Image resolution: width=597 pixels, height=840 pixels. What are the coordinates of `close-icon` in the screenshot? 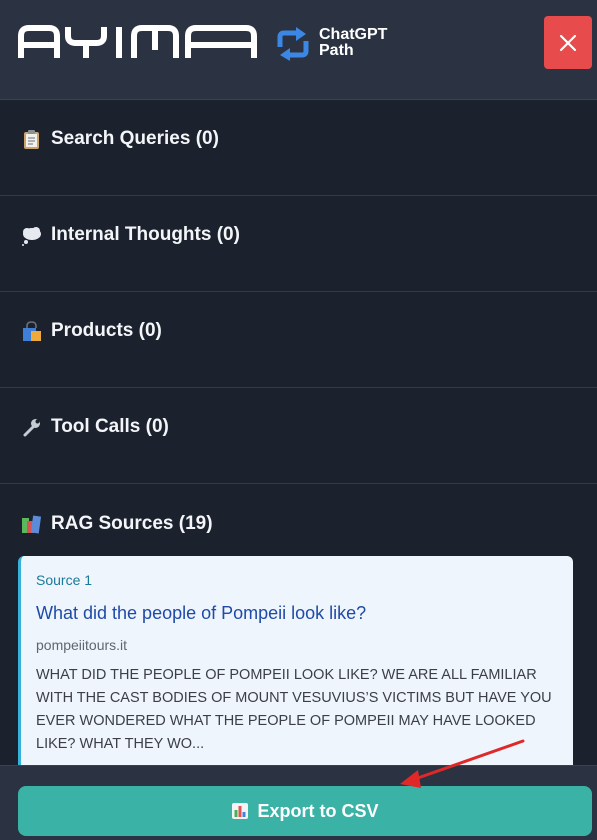 It's located at (568, 42).